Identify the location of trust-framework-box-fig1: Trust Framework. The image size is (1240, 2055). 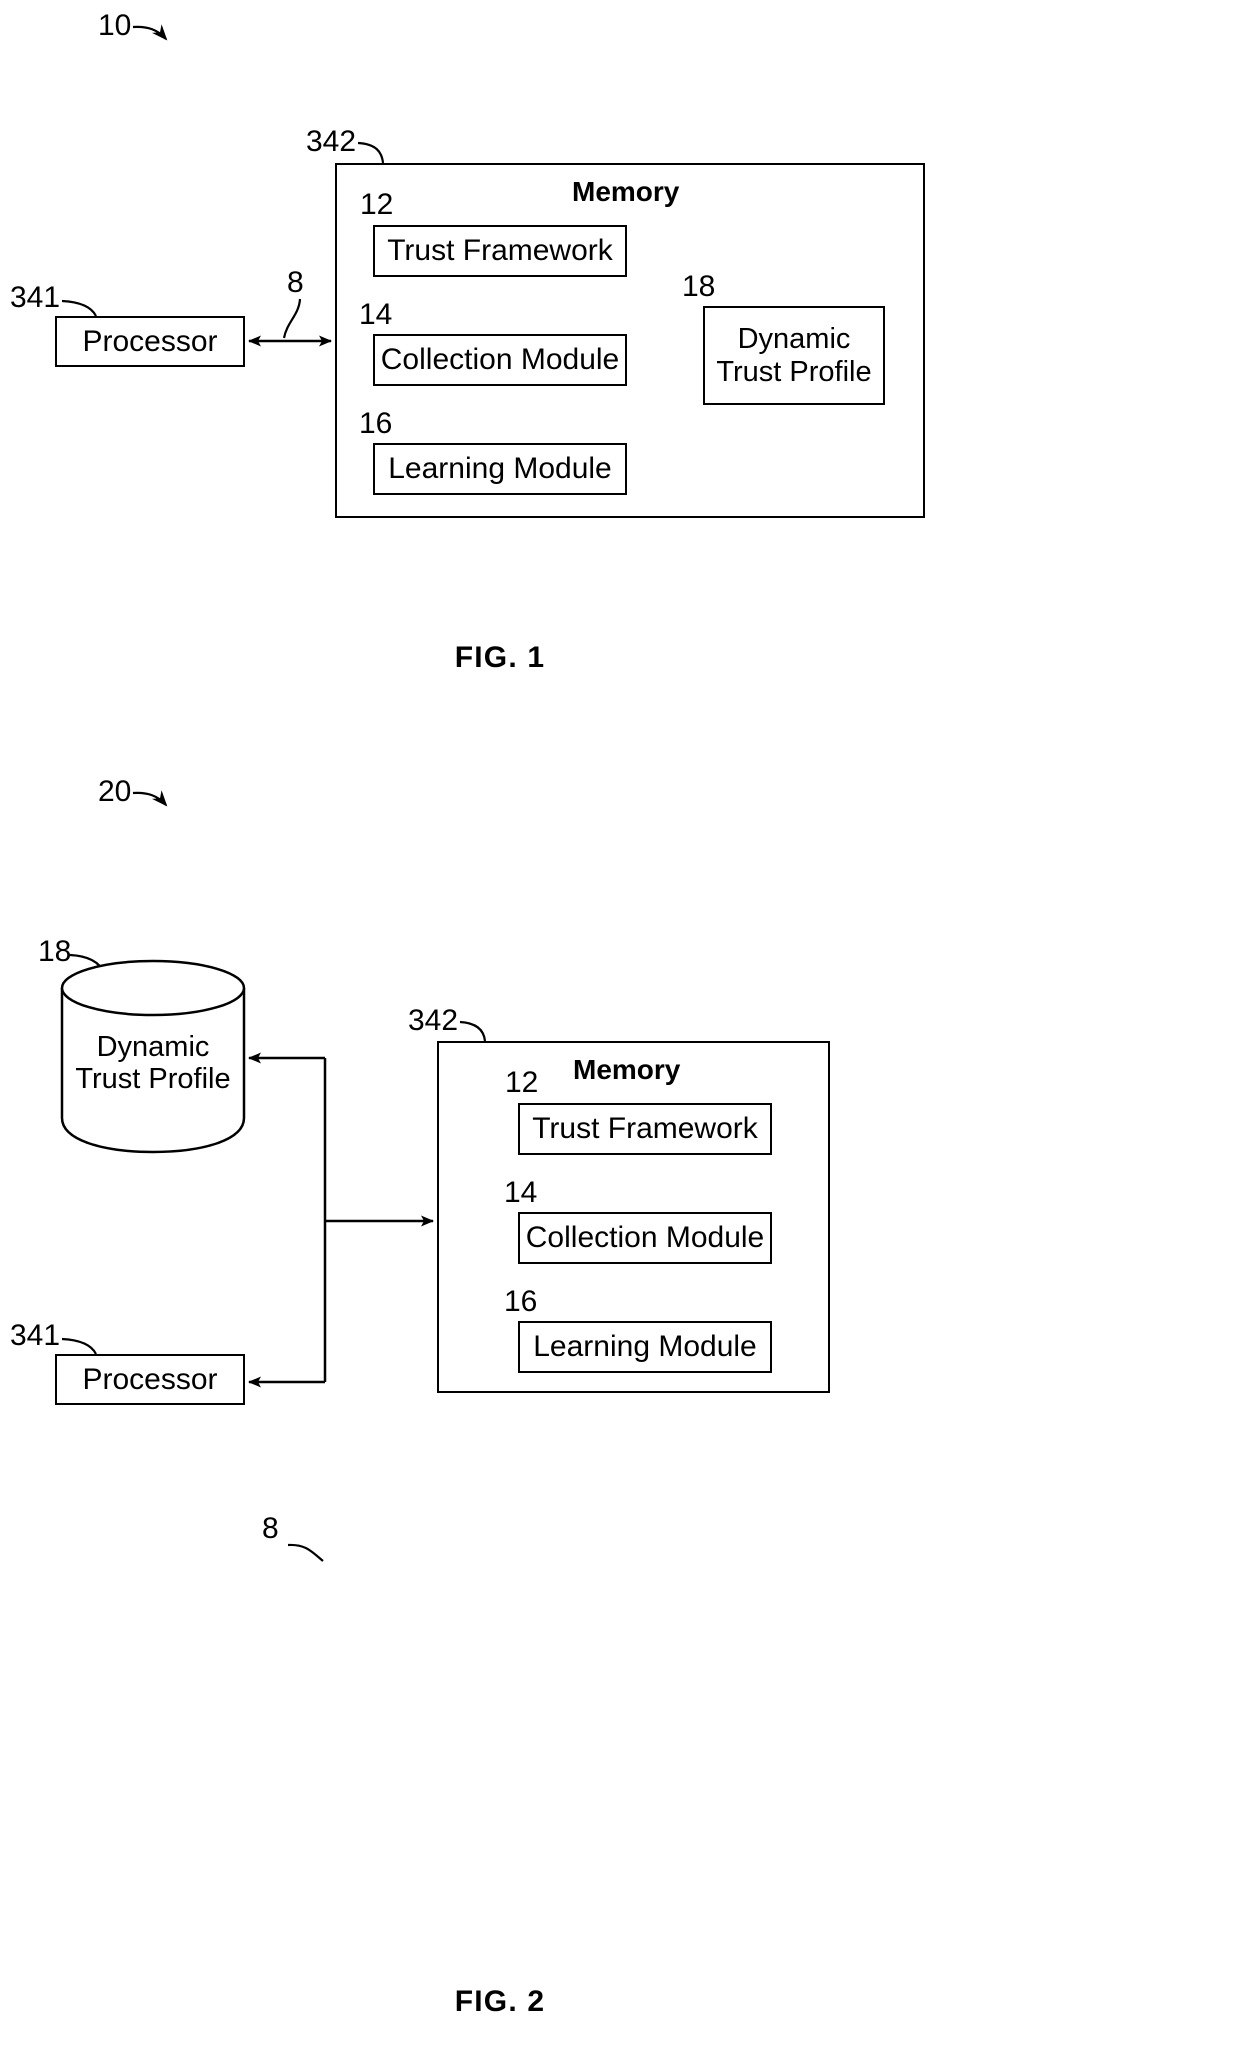
(500, 251).